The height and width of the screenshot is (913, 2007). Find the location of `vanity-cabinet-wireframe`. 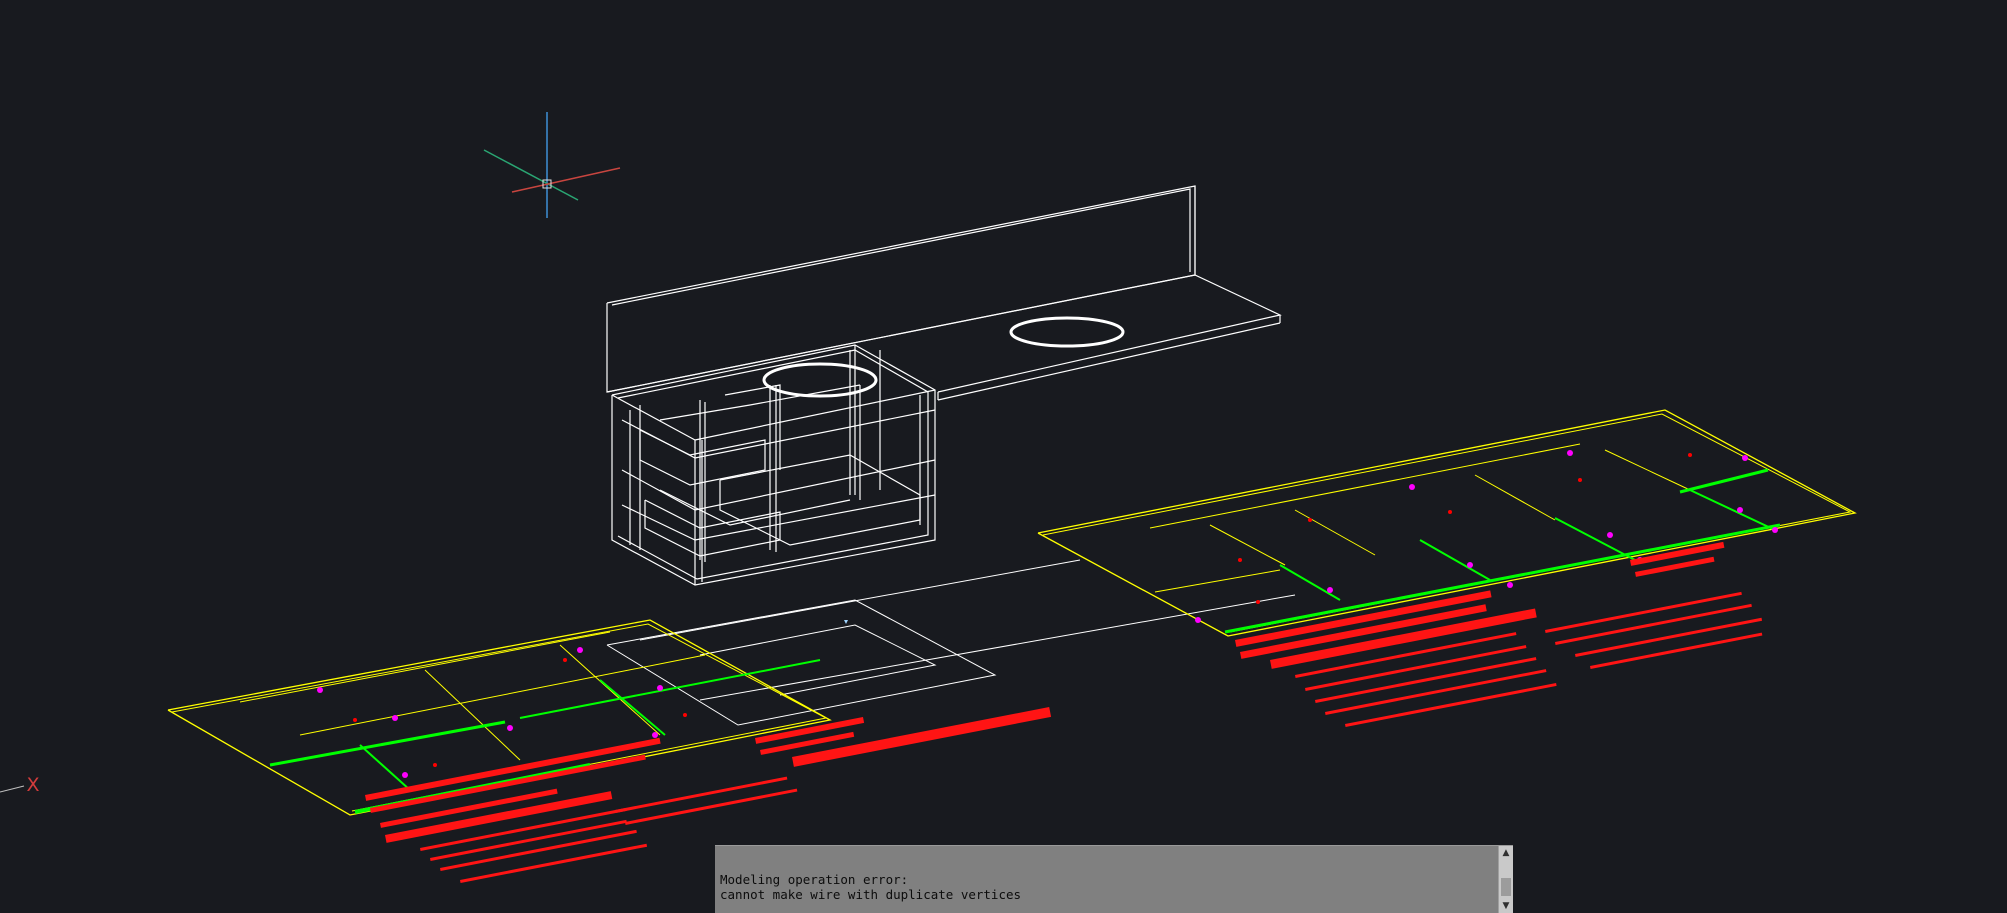

vanity-cabinet-wireframe is located at coordinates (944, 385).